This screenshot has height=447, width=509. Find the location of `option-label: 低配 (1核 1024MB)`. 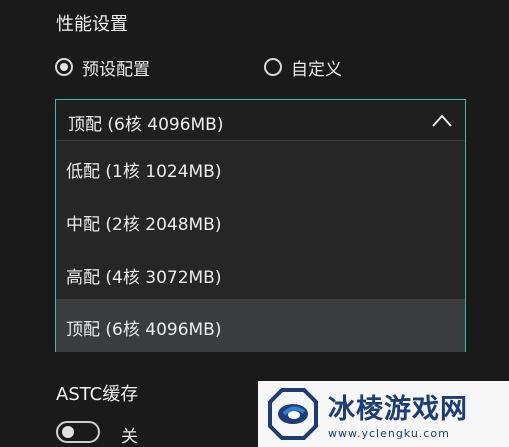

option-label: 低配 (1核 1024MB) is located at coordinates (144, 172).